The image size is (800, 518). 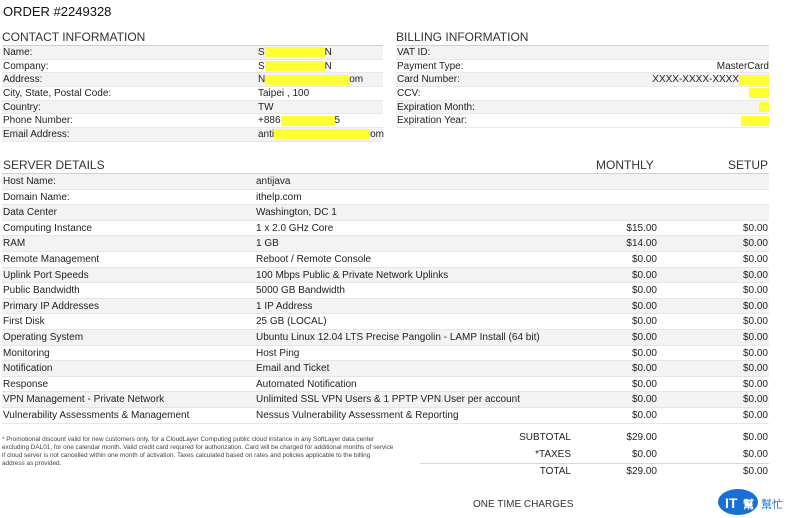 What do you see at coordinates (385, 198) in the screenshot?
I see `server-row: Domain Name: ithelp.com` at bounding box center [385, 198].